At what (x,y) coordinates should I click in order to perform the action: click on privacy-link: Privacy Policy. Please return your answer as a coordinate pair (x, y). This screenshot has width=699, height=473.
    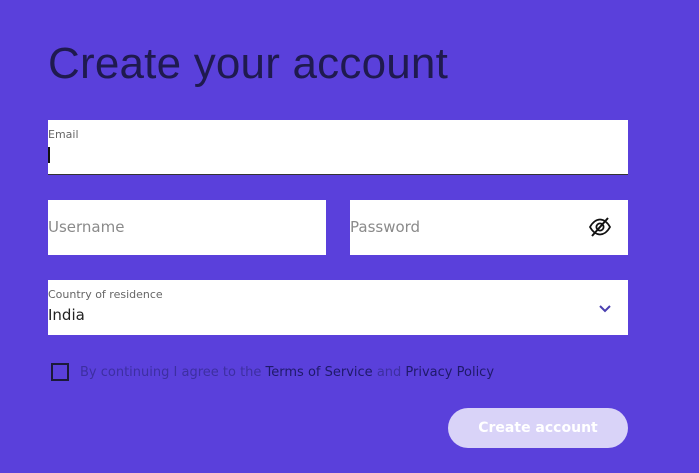
    Looking at the image, I should click on (449, 372).